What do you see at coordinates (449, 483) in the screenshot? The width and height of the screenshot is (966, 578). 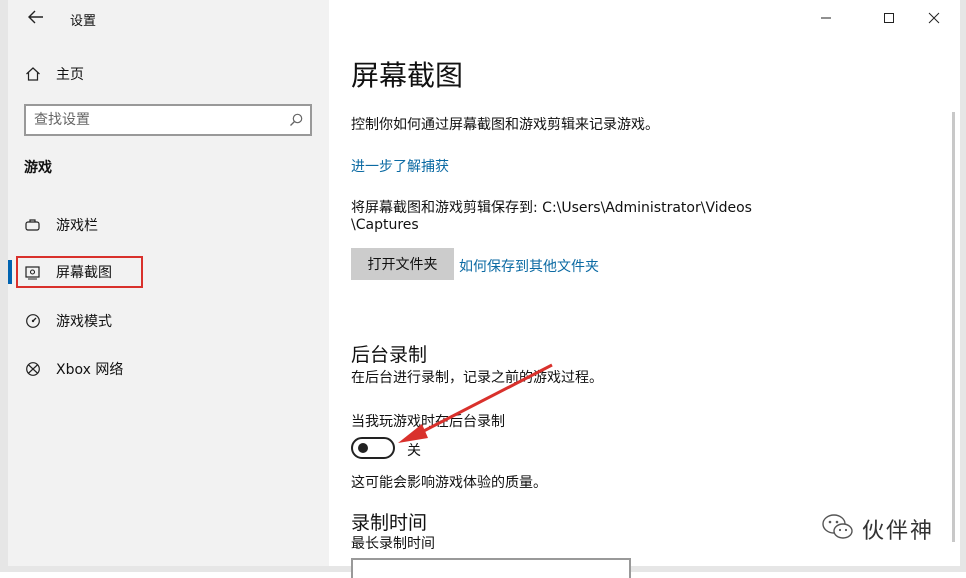 I see `quality-note: 这可能会影响游戏体验的质量。` at bounding box center [449, 483].